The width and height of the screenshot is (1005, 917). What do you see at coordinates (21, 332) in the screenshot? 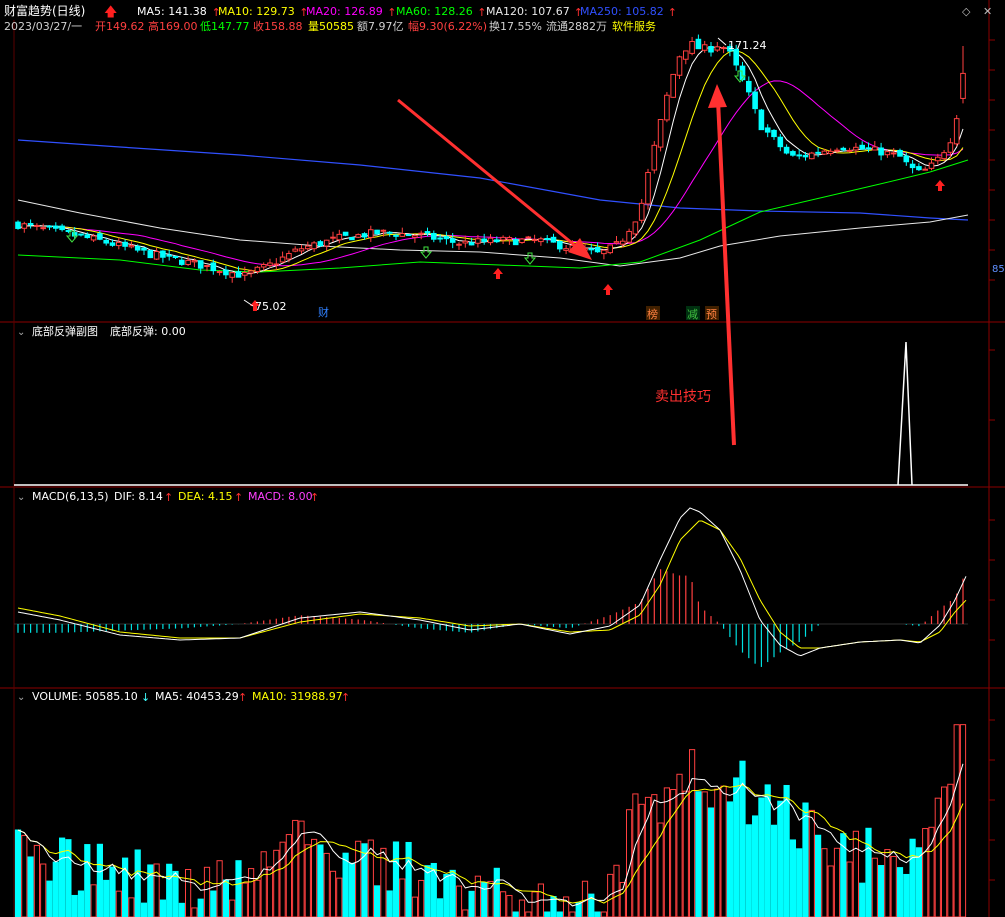
I see `chevron-down-icon: ⌄` at bounding box center [21, 332].